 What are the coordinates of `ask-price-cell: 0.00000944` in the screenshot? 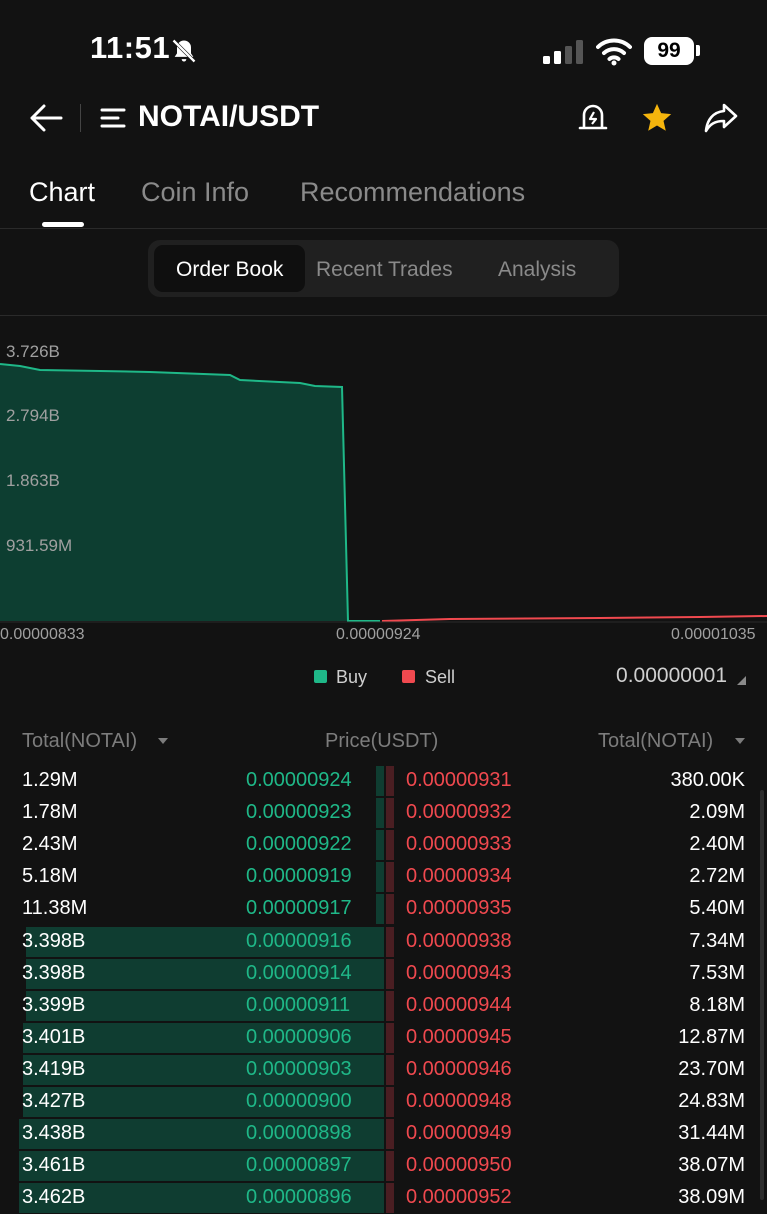 It's located at (459, 1004).